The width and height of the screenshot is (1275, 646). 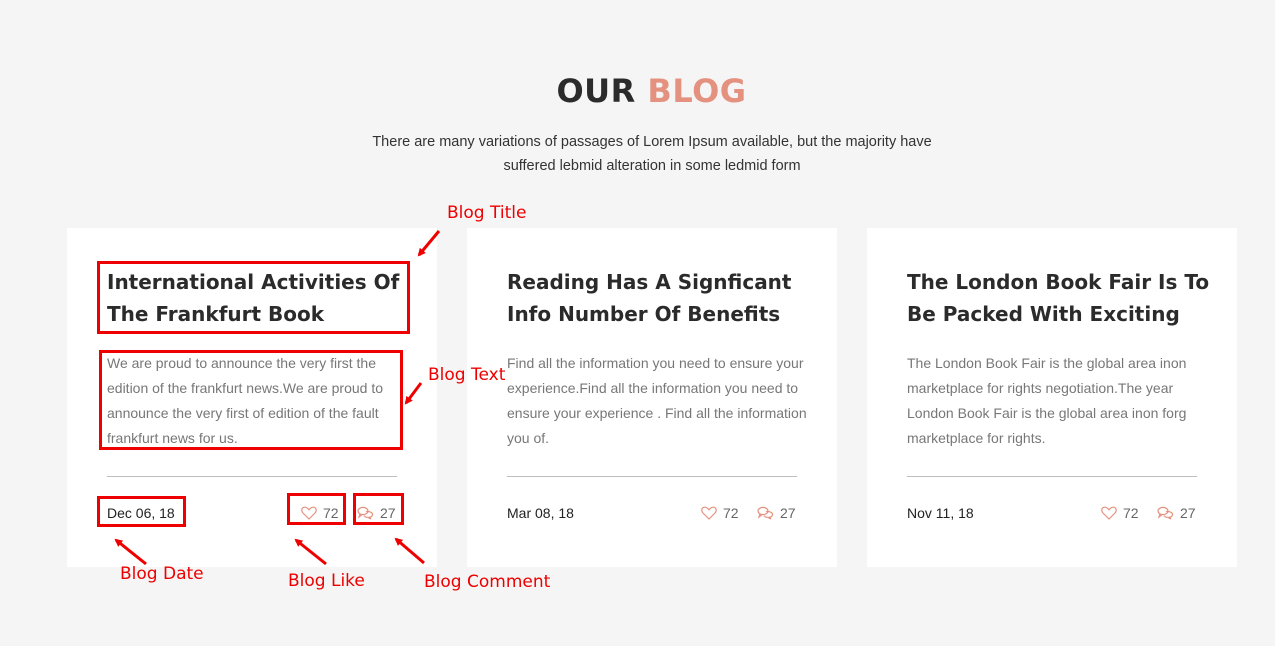 What do you see at coordinates (326, 581) in the screenshot?
I see `annotation-label-like: Blog Like` at bounding box center [326, 581].